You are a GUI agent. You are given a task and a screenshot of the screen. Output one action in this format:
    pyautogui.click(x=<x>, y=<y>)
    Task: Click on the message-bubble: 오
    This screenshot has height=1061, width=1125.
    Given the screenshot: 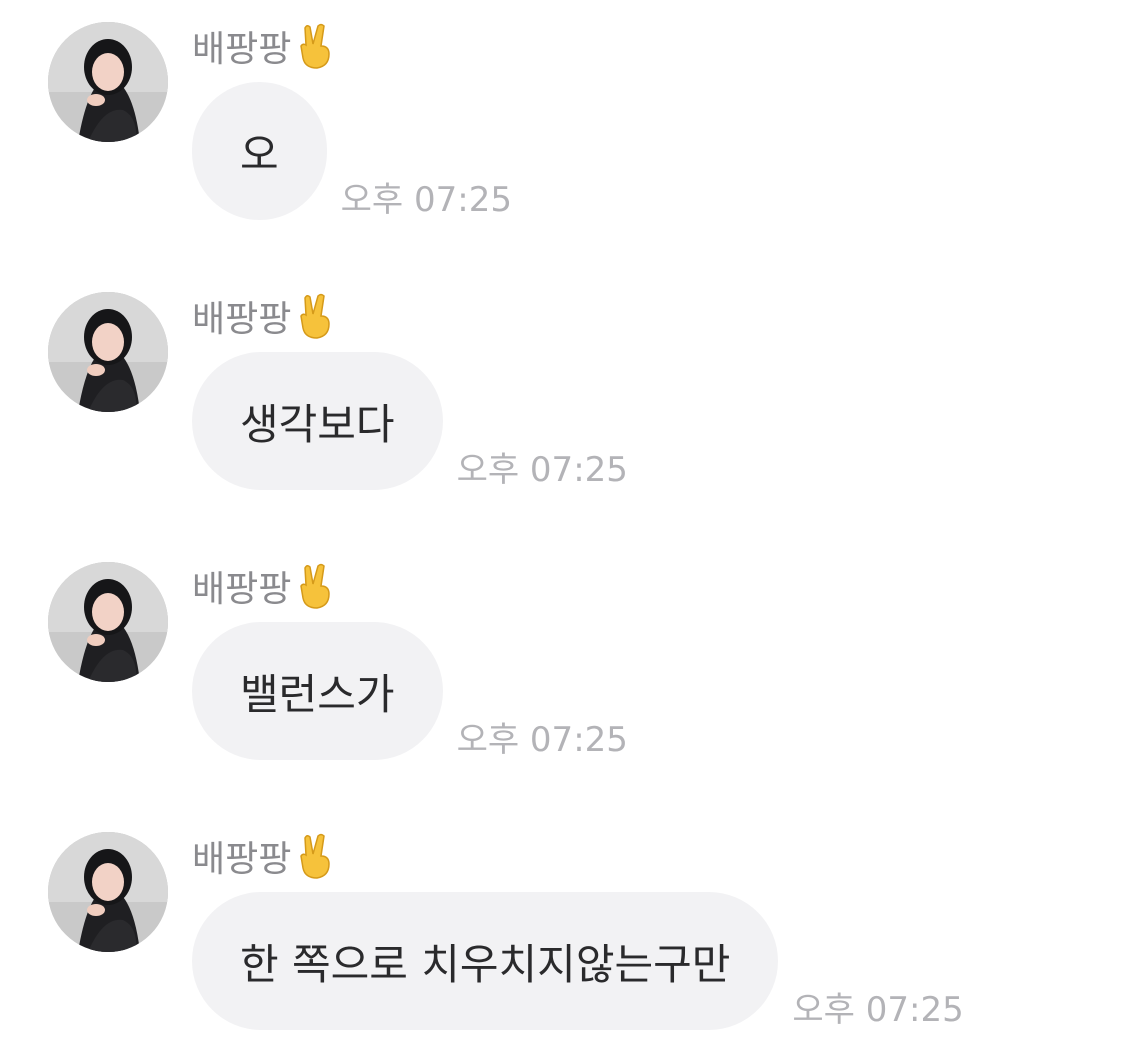 What is the action you would take?
    pyautogui.click(x=259, y=151)
    